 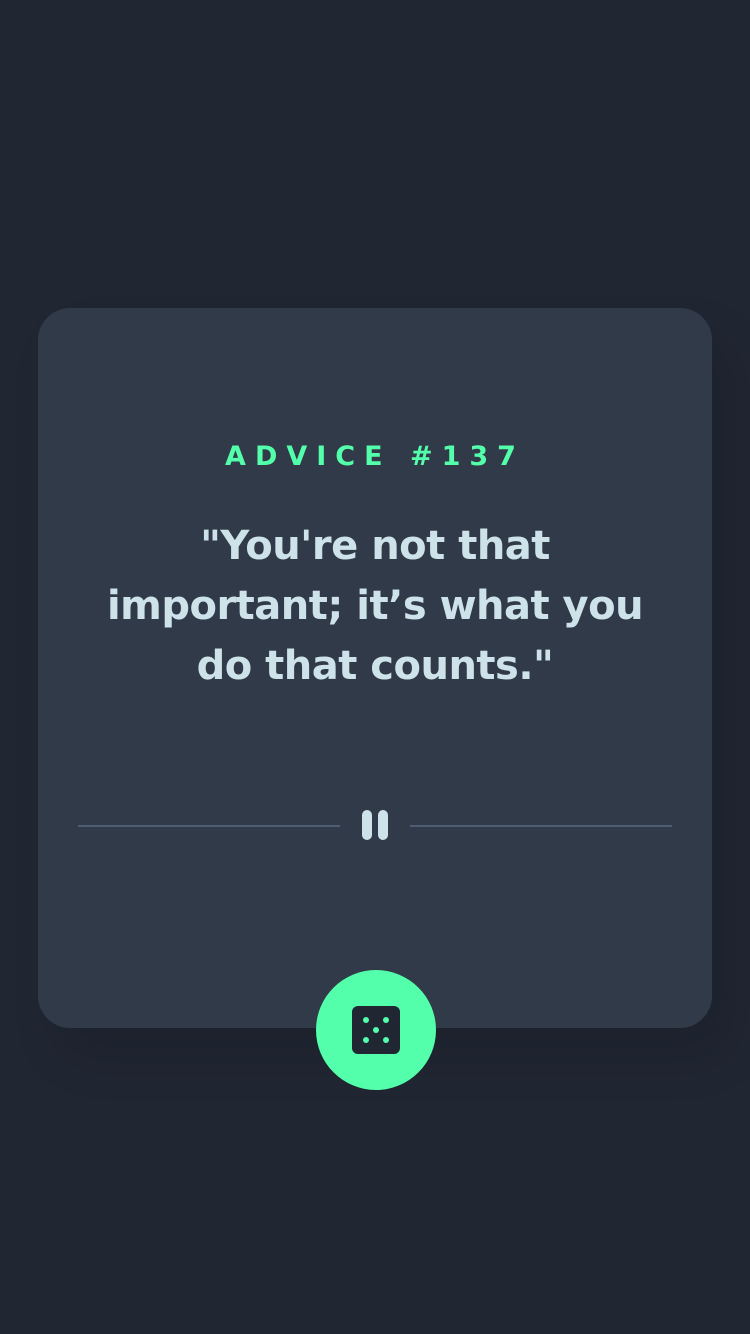 What do you see at coordinates (209, 826) in the screenshot?
I see `divider-line-left` at bounding box center [209, 826].